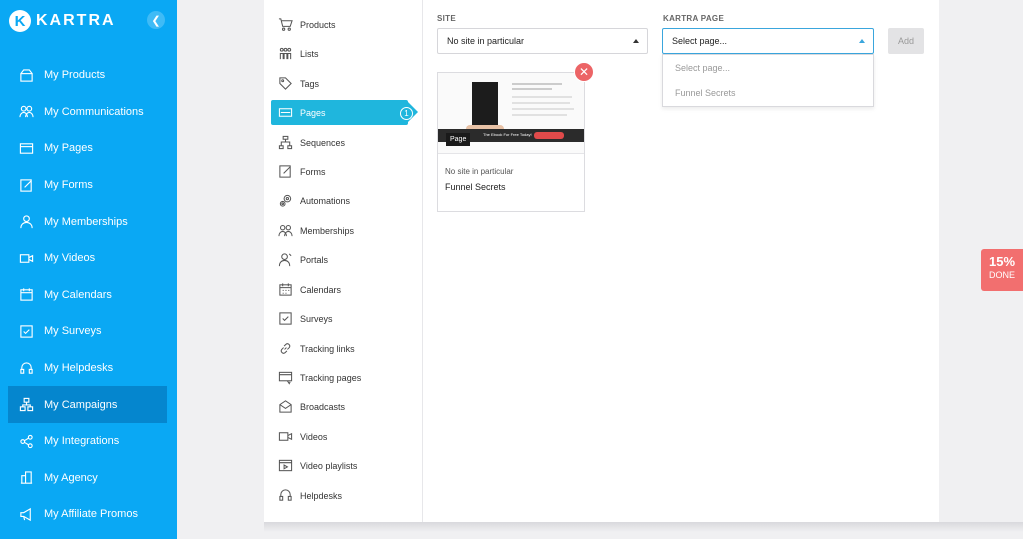  What do you see at coordinates (325, 200) in the screenshot?
I see `subnav-item-label: Automations` at bounding box center [325, 200].